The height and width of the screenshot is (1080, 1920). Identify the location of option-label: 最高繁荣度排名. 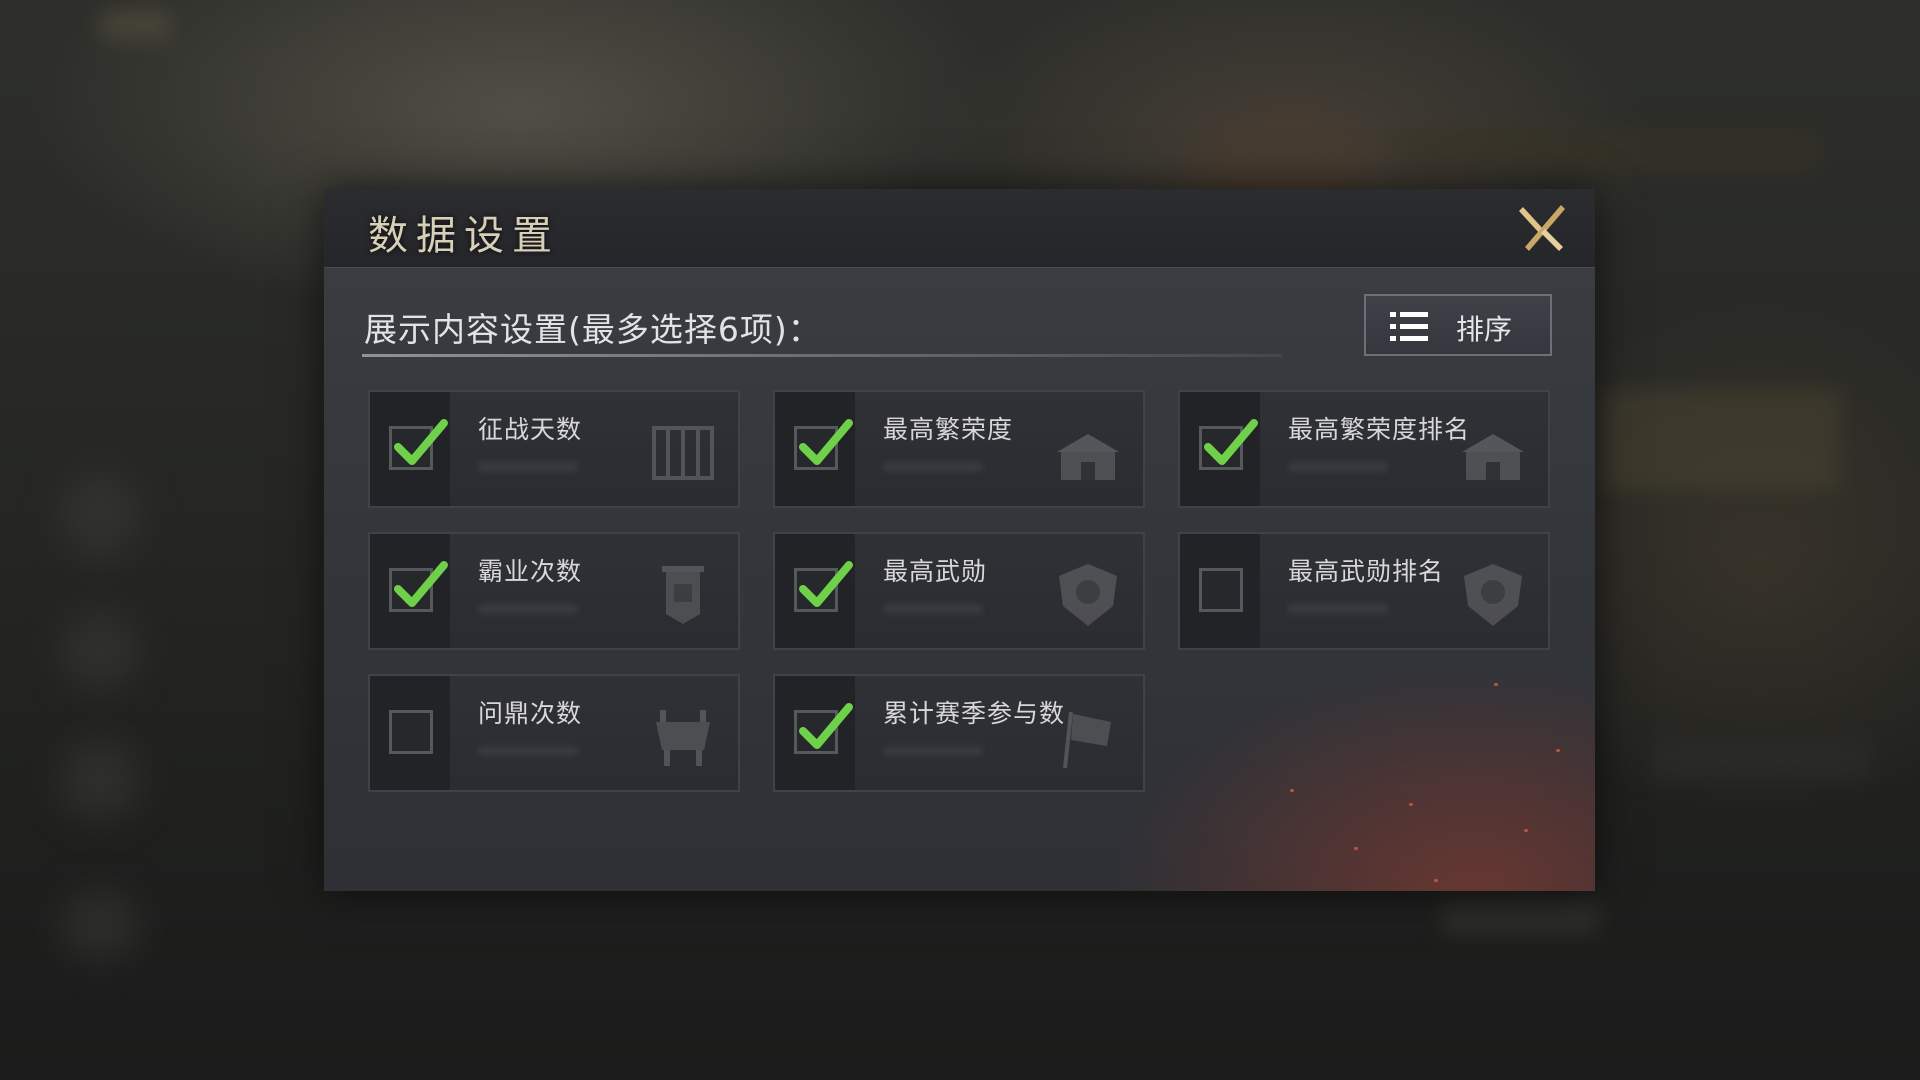
(1379, 429).